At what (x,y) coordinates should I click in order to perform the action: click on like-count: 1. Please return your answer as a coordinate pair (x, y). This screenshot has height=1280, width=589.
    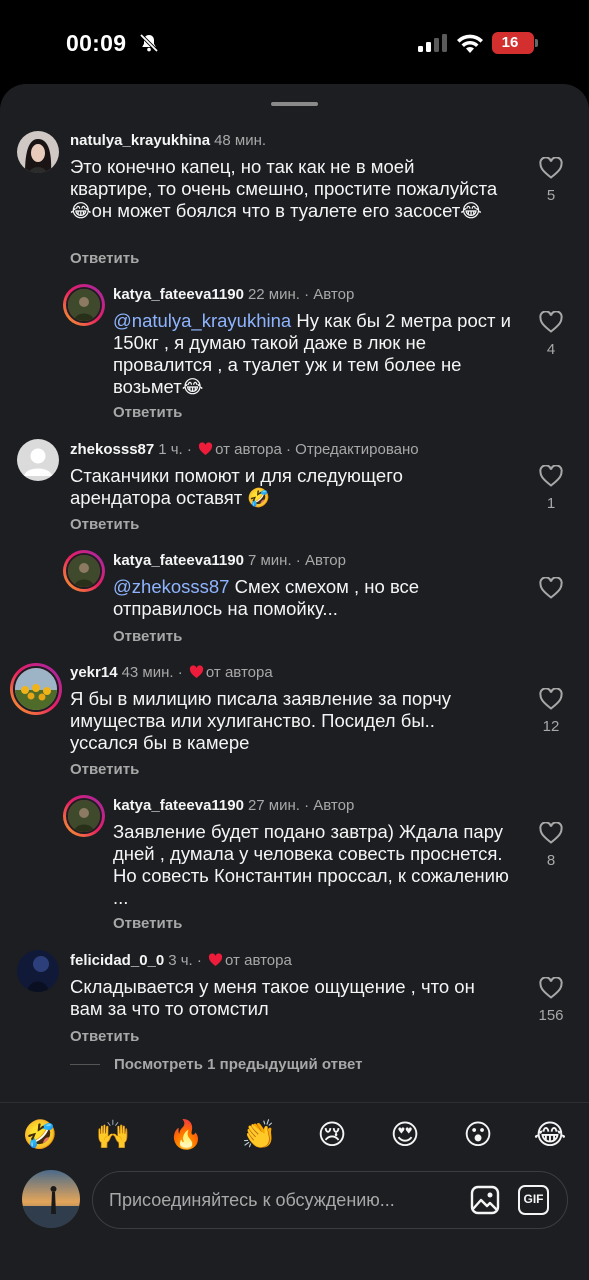
    Looking at the image, I should click on (551, 503).